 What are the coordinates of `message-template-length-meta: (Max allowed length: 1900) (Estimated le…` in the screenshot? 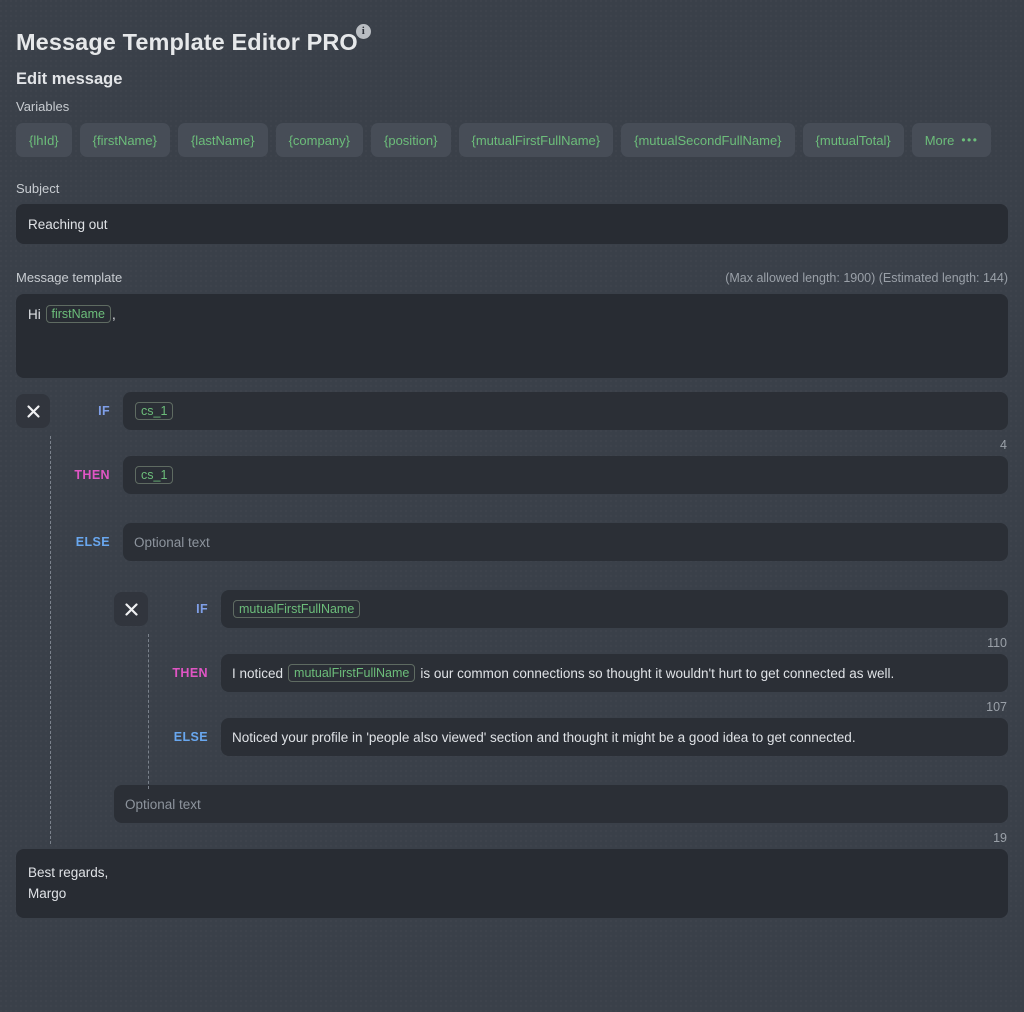 It's located at (866, 278).